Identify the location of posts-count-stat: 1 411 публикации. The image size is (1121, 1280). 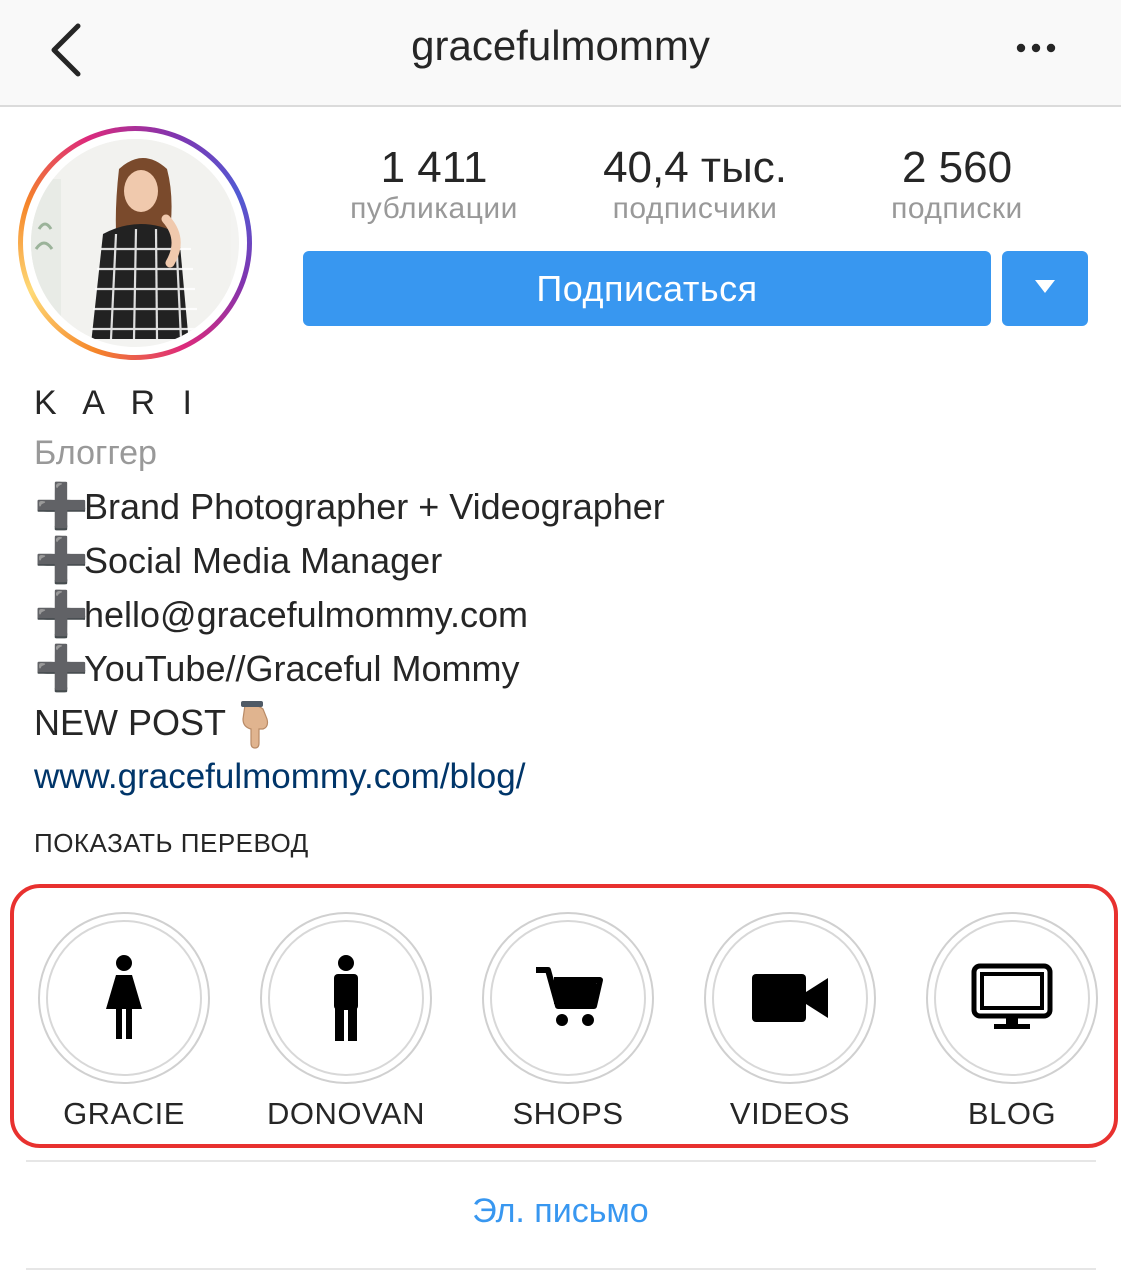
(434, 182).